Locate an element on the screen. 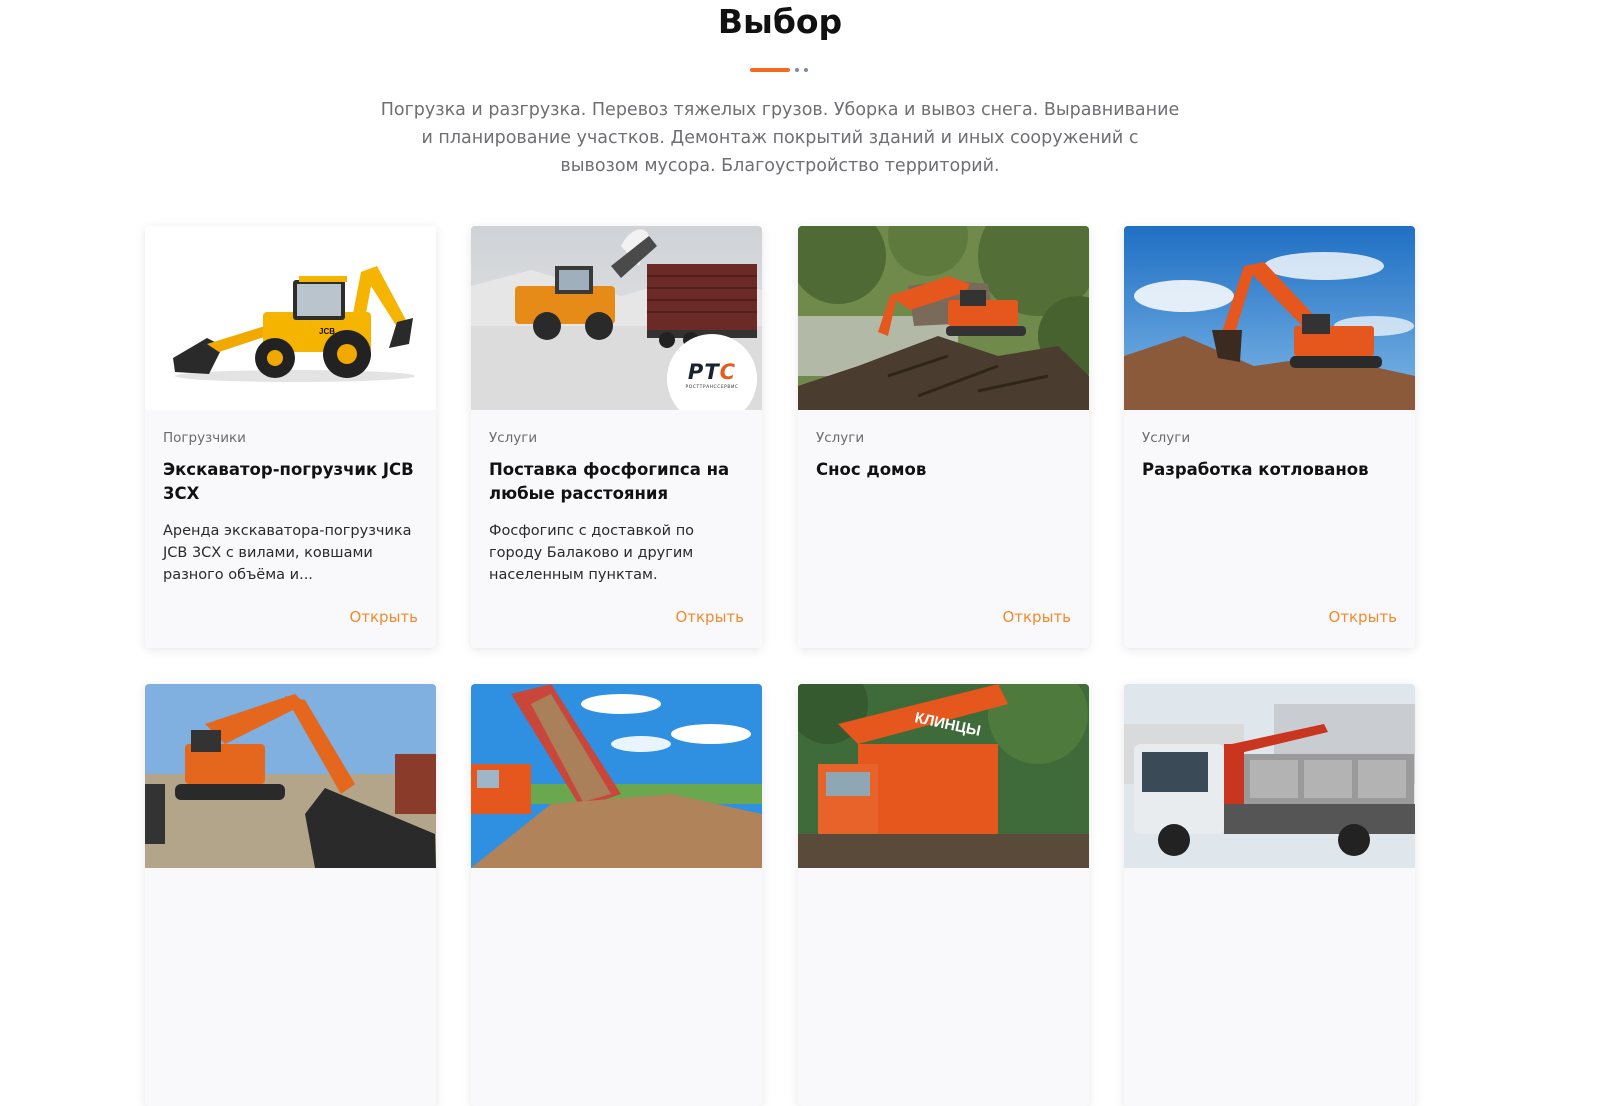 This screenshot has height=1106, width=1605. divider-line is located at coordinates (770, 70).